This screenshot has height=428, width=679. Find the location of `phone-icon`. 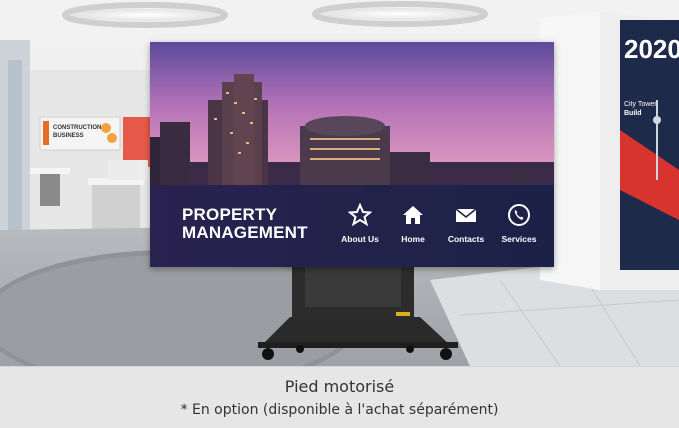

phone-icon is located at coordinates (519, 215).